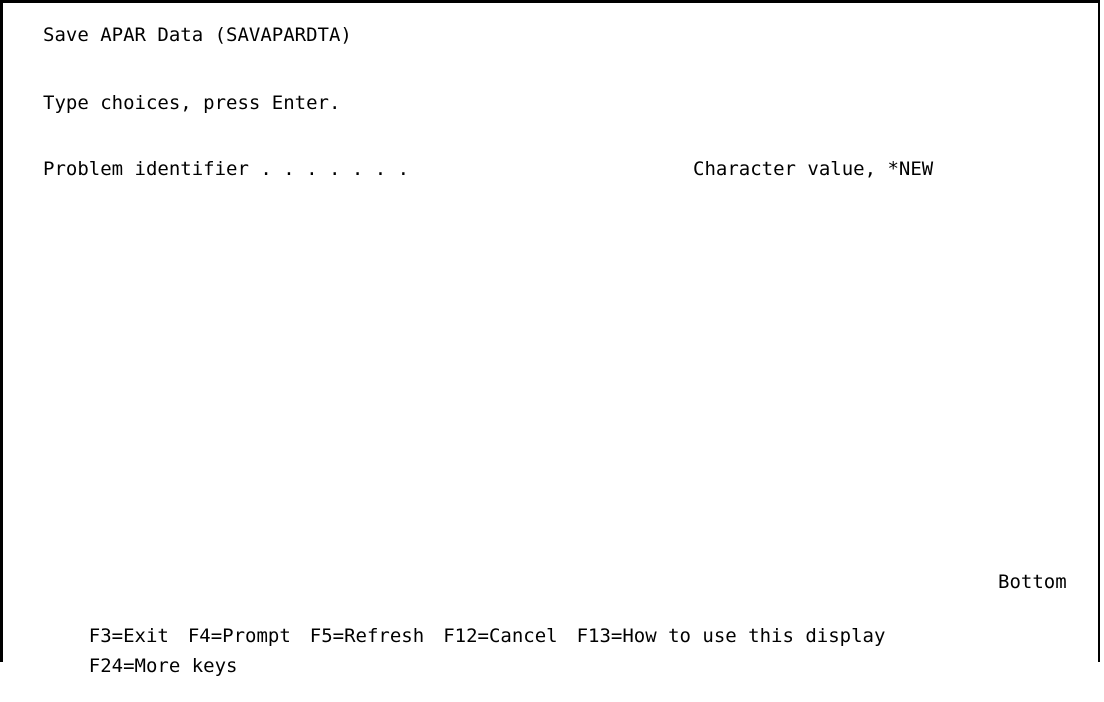  I want to click on function-keys-row-2: F24=More keys, so click(140, 666).